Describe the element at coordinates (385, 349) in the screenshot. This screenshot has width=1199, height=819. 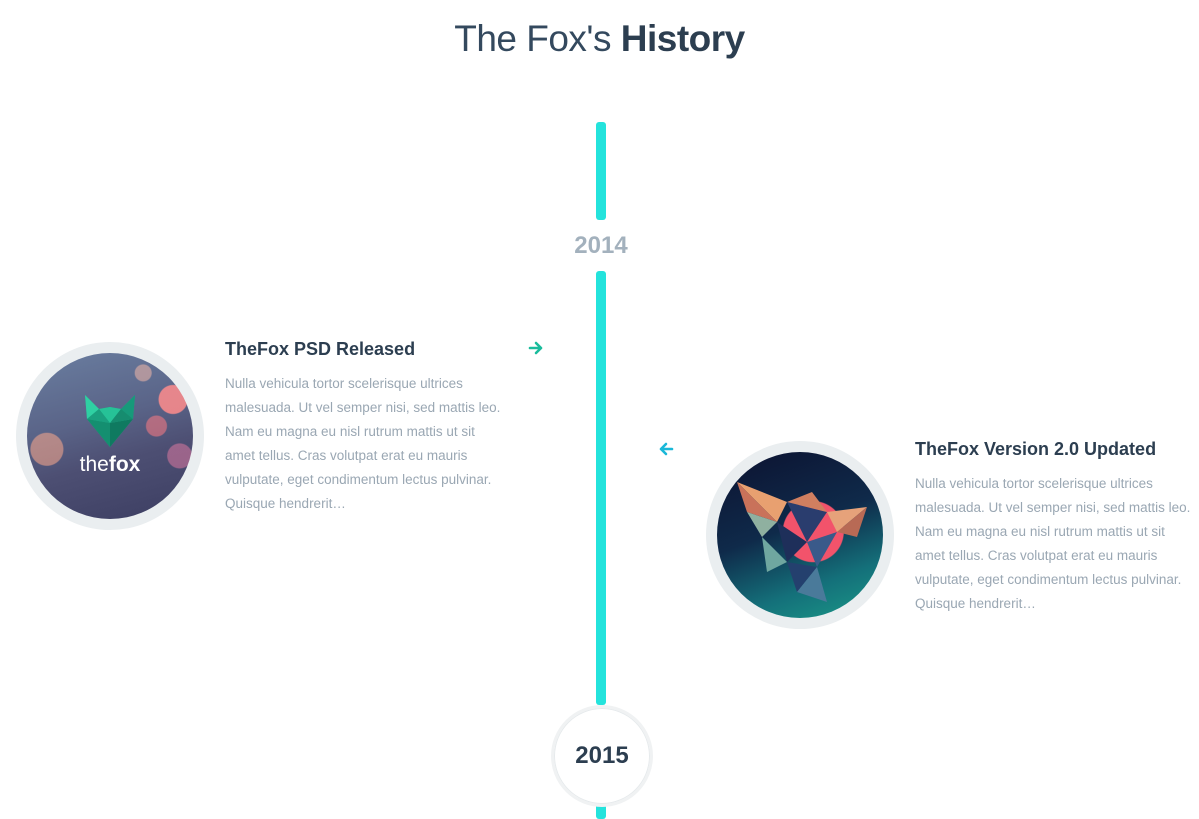
I see `entry-title: TheFox PSD Released` at that location.